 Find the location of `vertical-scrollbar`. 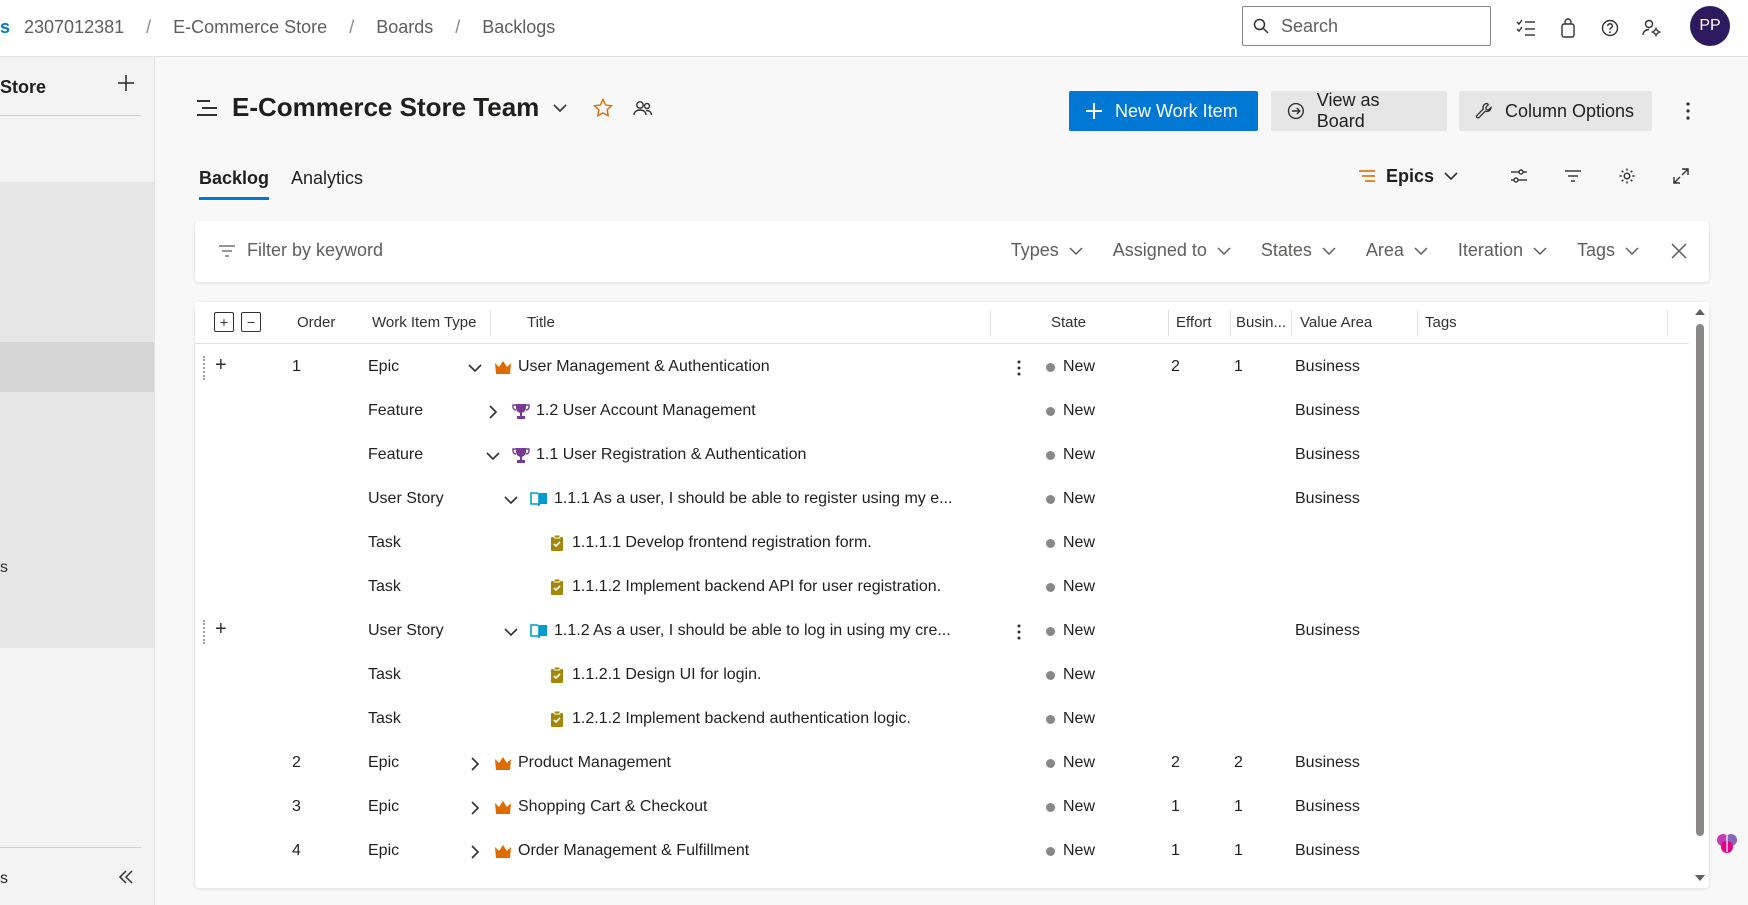

vertical-scrollbar is located at coordinates (1700, 595).